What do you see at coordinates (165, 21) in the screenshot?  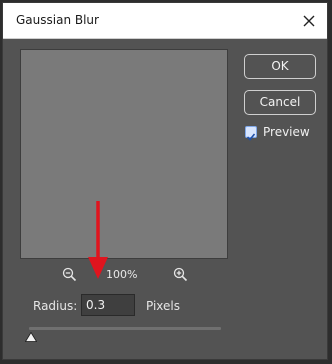 I see `title-bar: Gaussian Blur` at bounding box center [165, 21].